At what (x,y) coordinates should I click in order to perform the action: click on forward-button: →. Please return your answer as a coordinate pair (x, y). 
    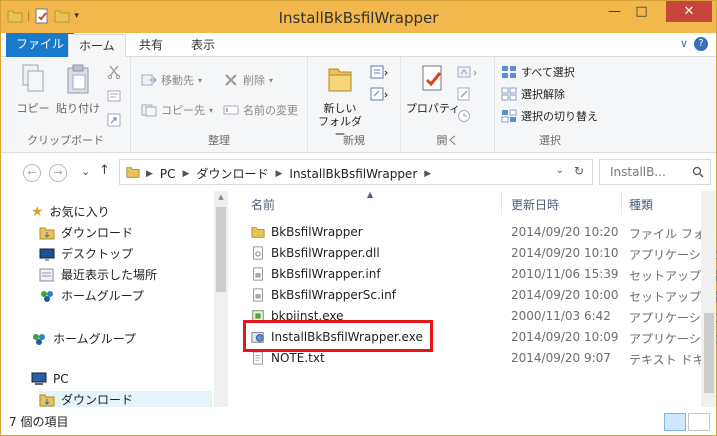
    Looking at the image, I should click on (58, 173).